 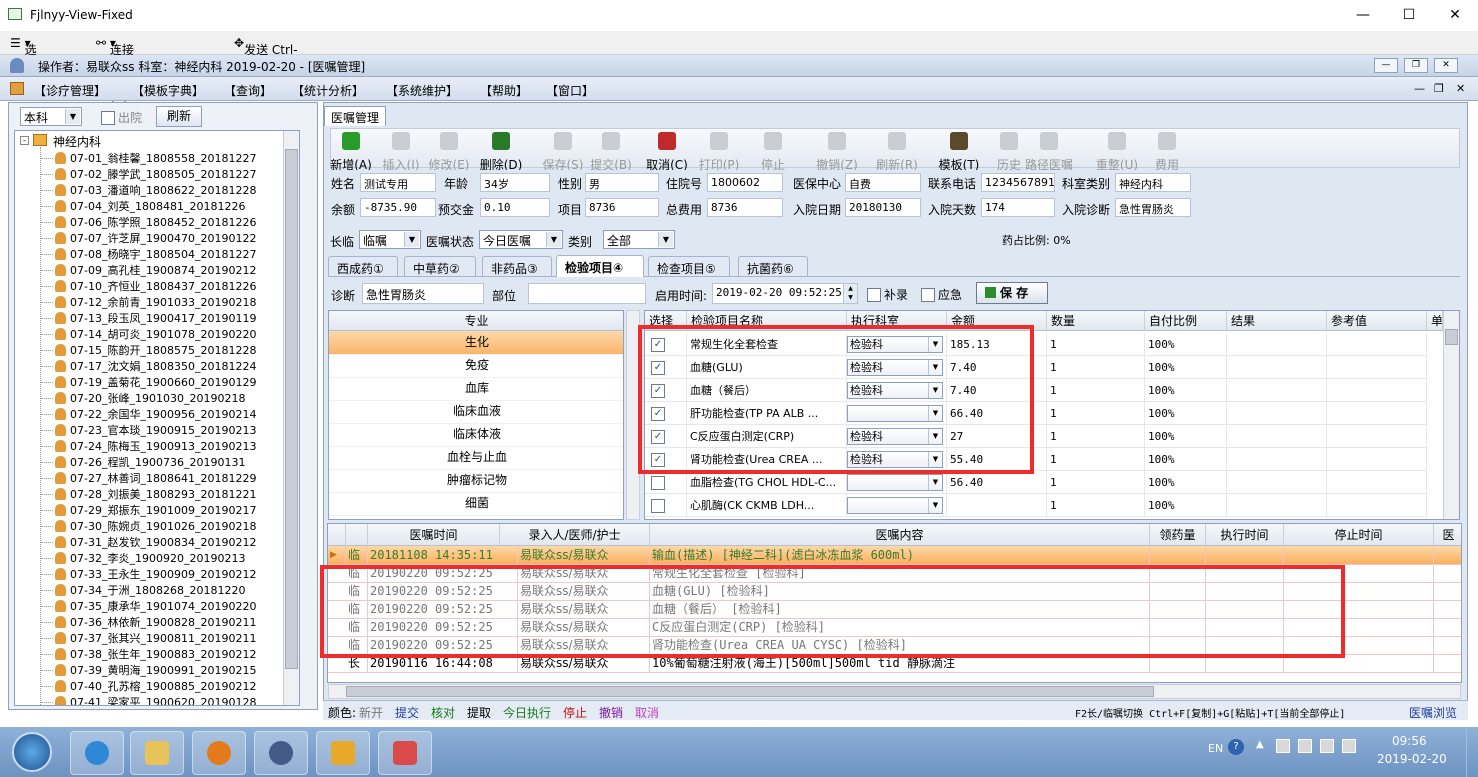 What do you see at coordinates (26, 62) in the screenshot?
I see `options-menu: ☰ 选项(O) ▾` at bounding box center [26, 62].